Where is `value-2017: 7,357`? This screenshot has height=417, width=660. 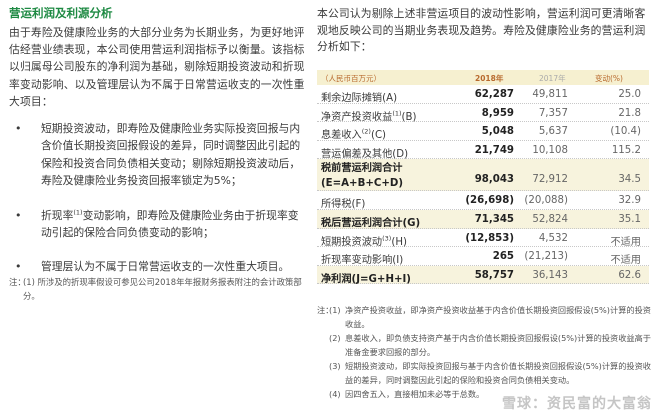
value-2017: 7,357 is located at coordinates (553, 113).